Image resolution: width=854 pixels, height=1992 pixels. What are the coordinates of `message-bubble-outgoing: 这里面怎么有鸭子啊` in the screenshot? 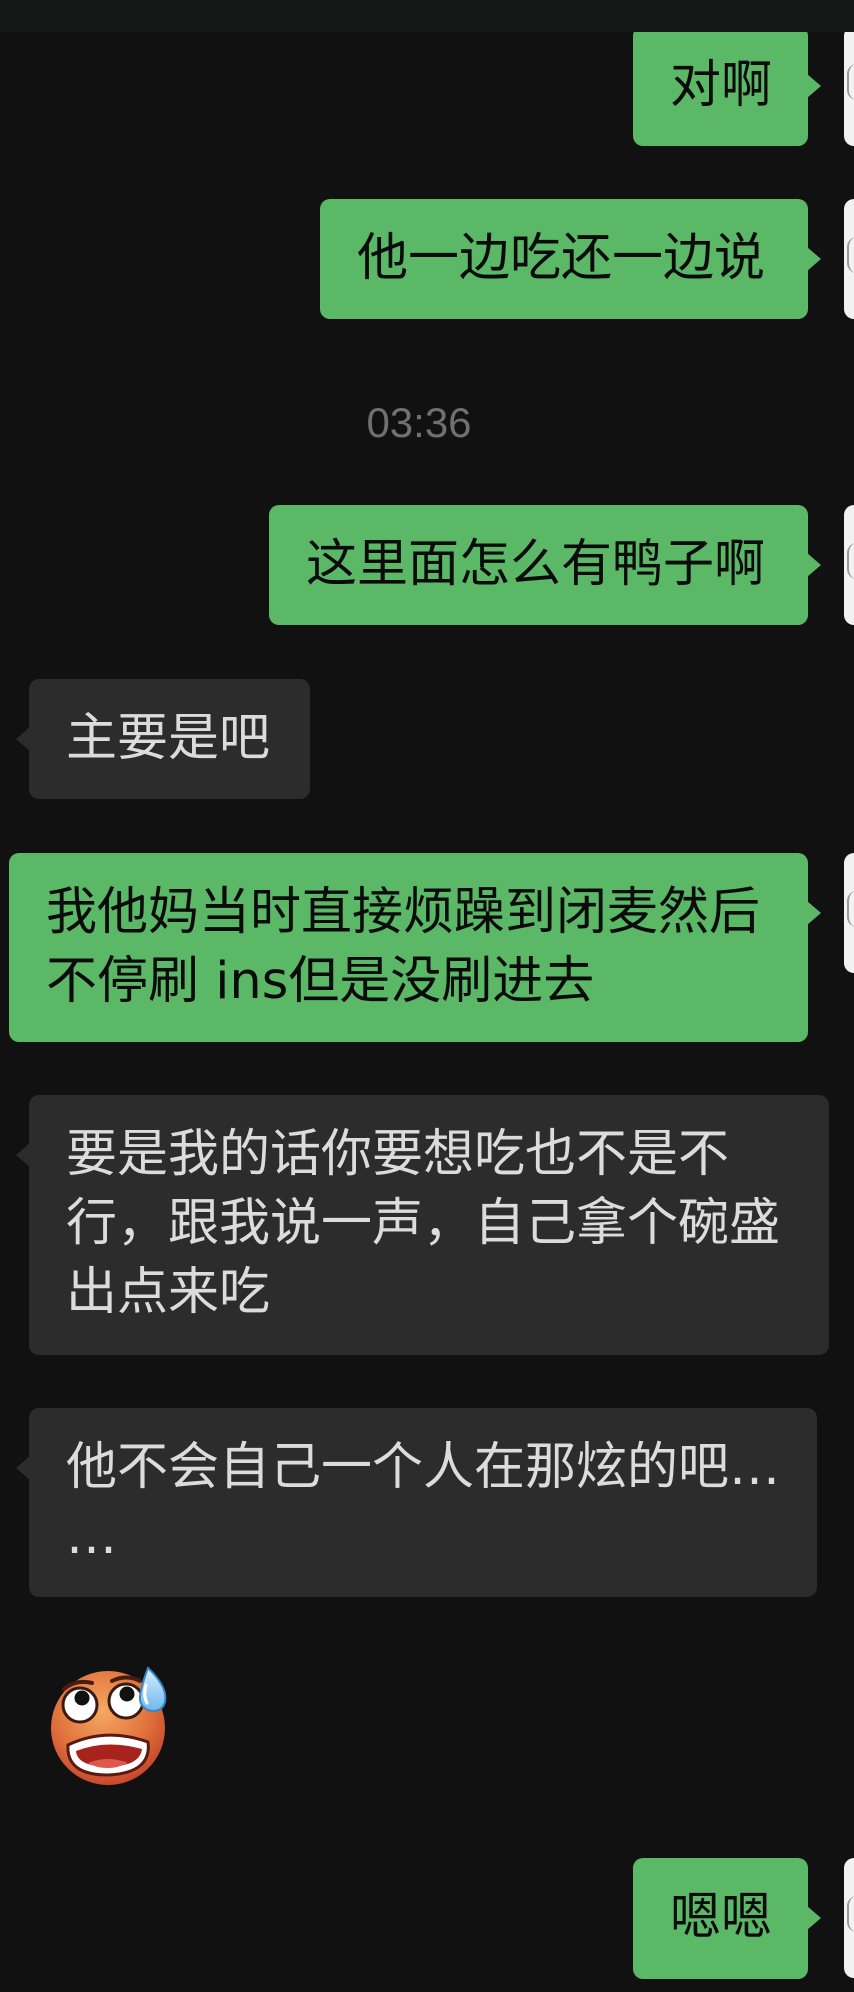 It's located at (545, 565).